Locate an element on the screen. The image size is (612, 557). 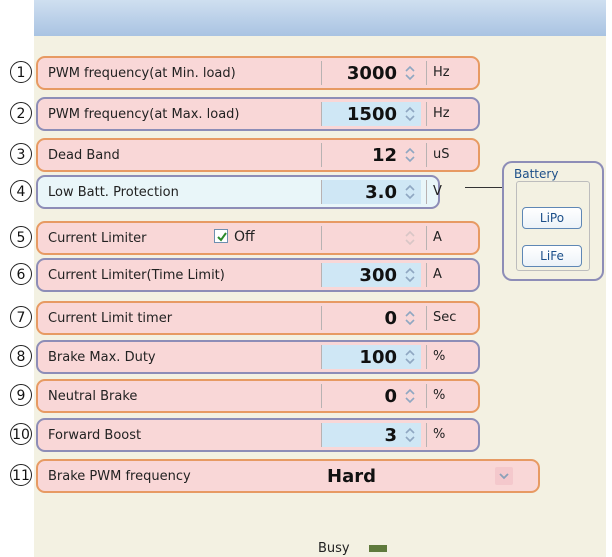
current-limiter-spinner is located at coordinates (371, 238).